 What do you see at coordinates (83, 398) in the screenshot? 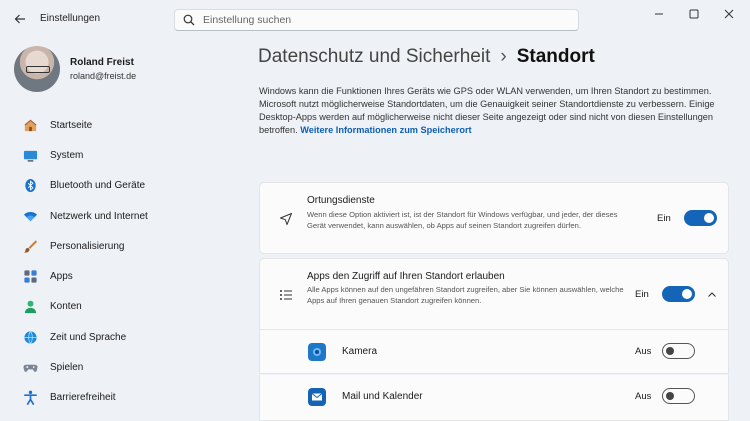
I see `sidebar-item-label: Barrierefreiheit` at bounding box center [83, 398].